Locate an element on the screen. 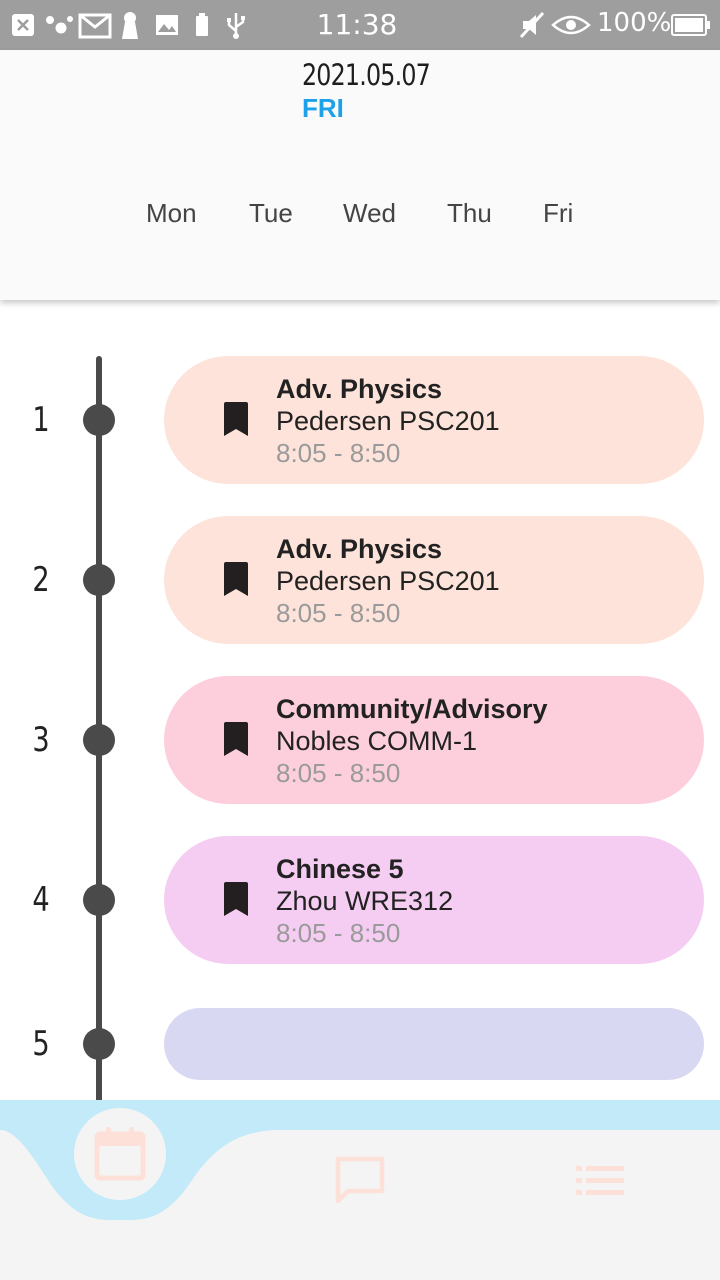 The image size is (720, 1280). tab-wed: Wed is located at coordinates (369, 213).